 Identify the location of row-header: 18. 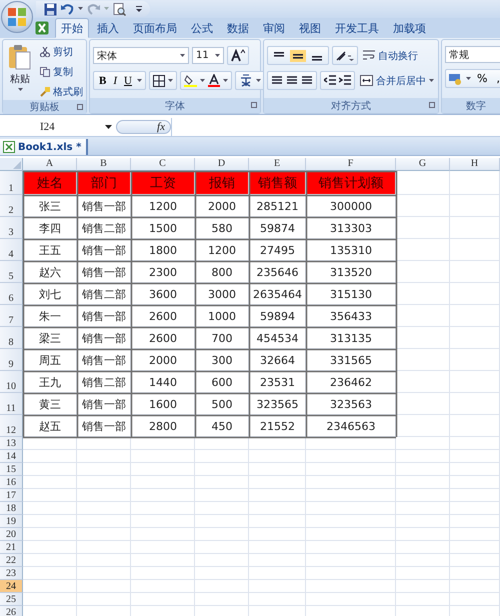
(11, 508).